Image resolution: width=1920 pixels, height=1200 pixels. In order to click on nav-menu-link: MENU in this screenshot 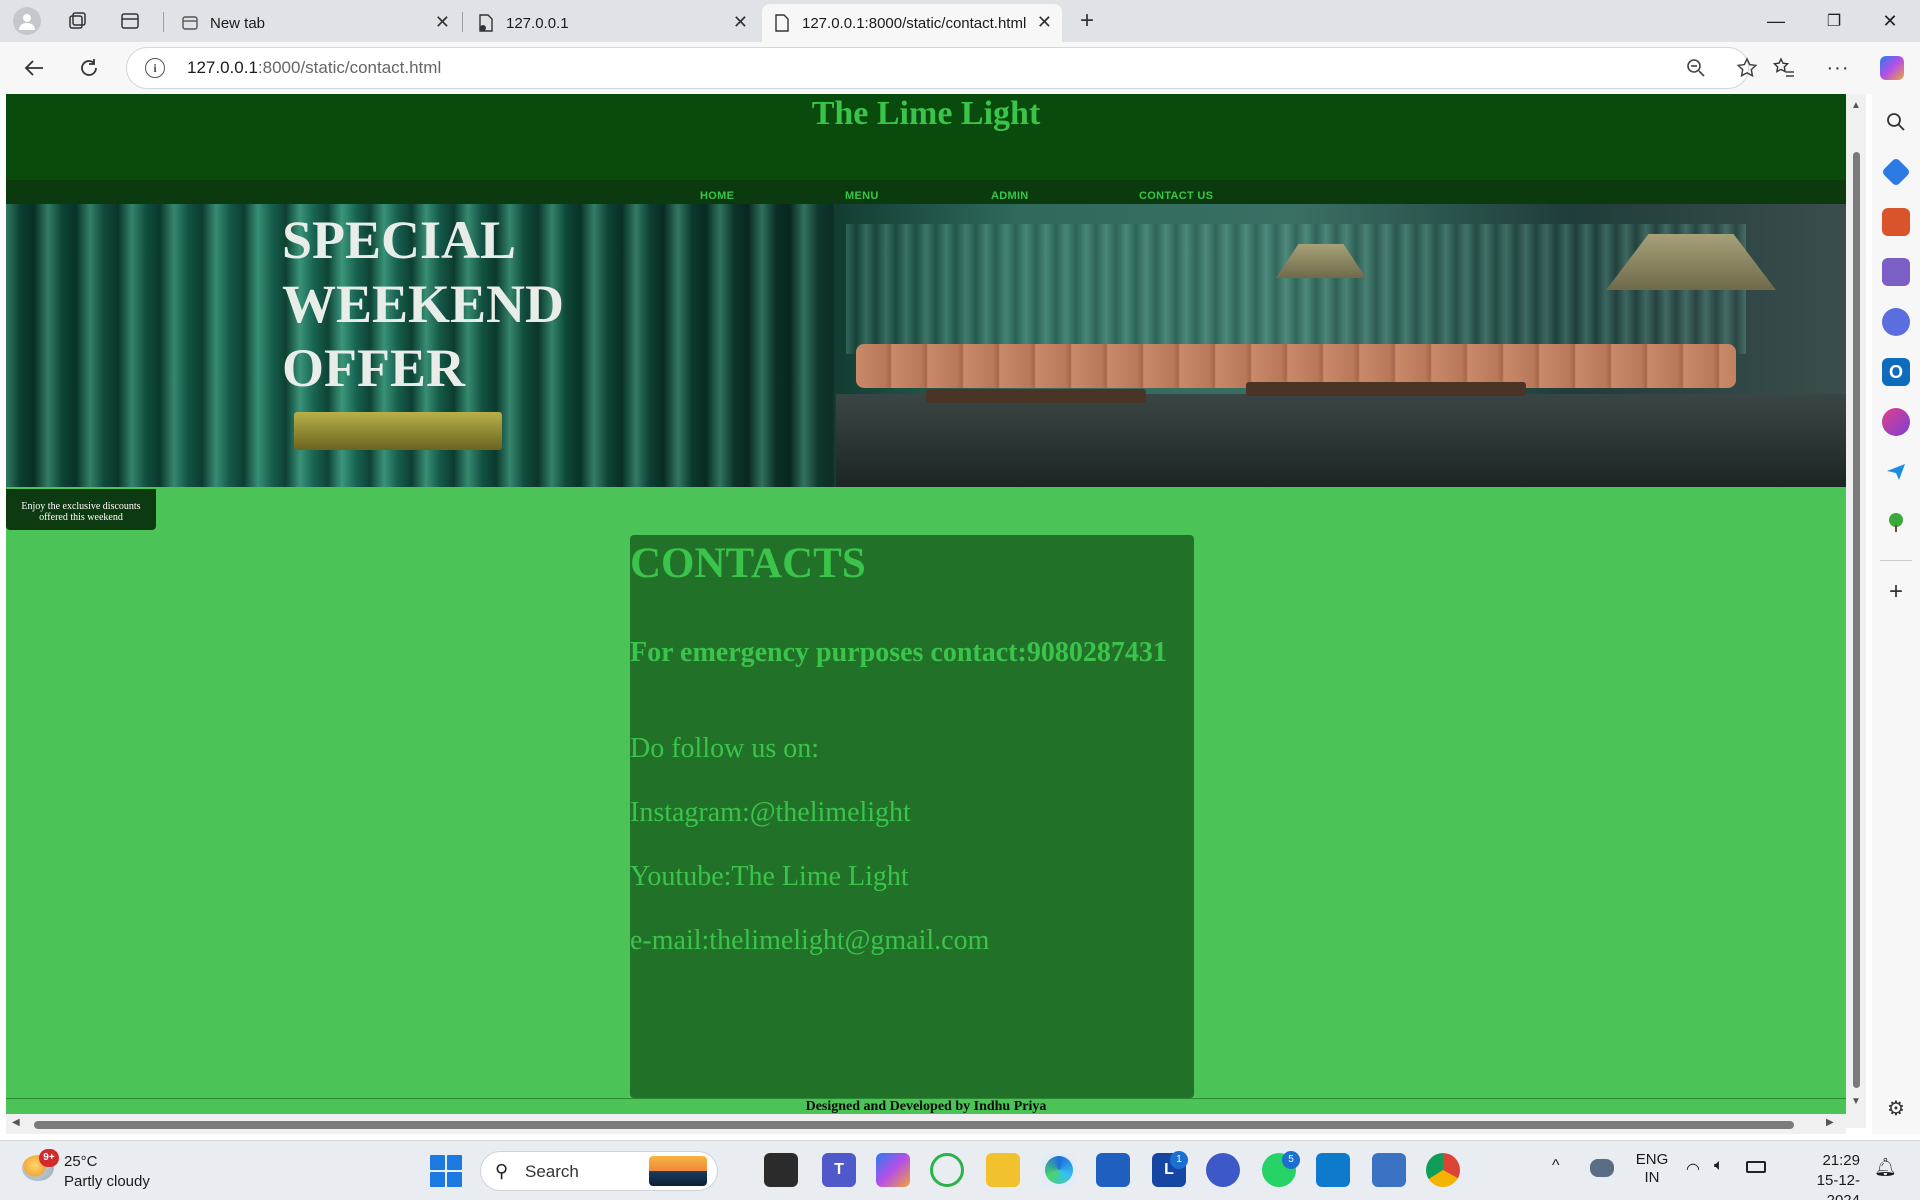, I will do `click(862, 196)`.